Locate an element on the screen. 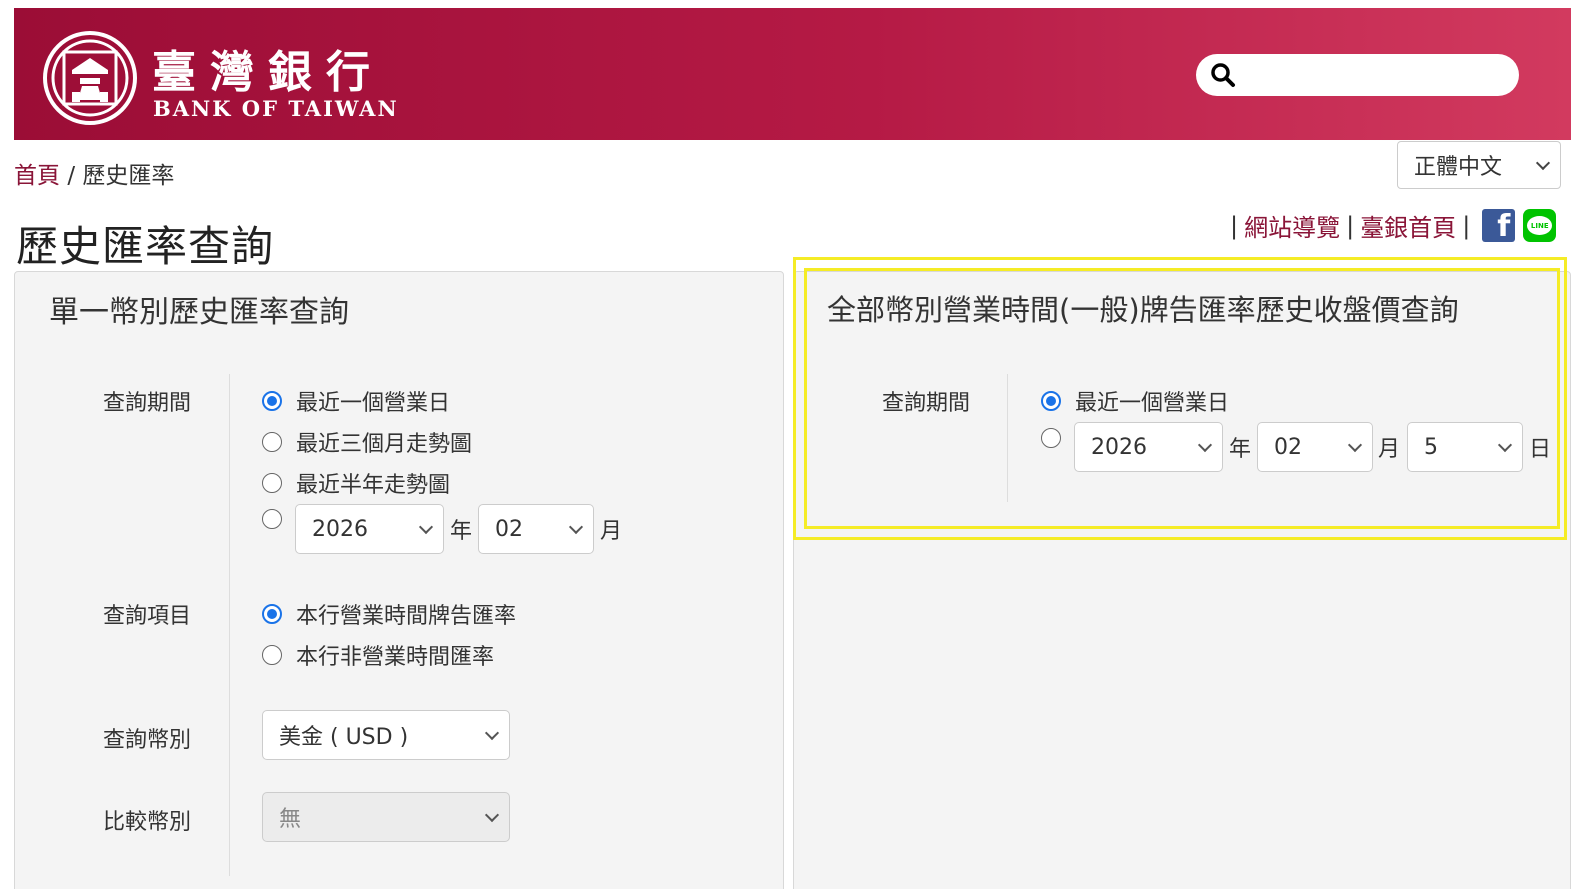  month-select: 02 is located at coordinates (536, 529).